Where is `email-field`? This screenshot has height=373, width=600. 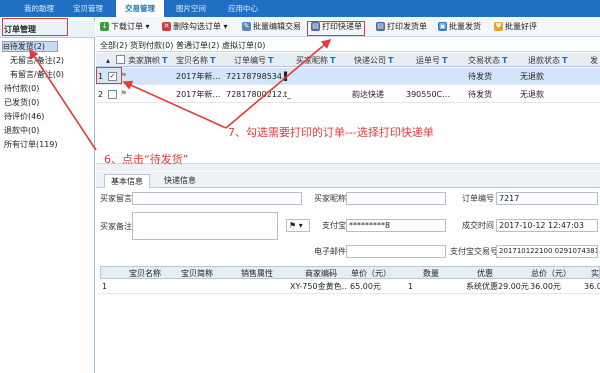
email-field is located at coordinates (396, 251).